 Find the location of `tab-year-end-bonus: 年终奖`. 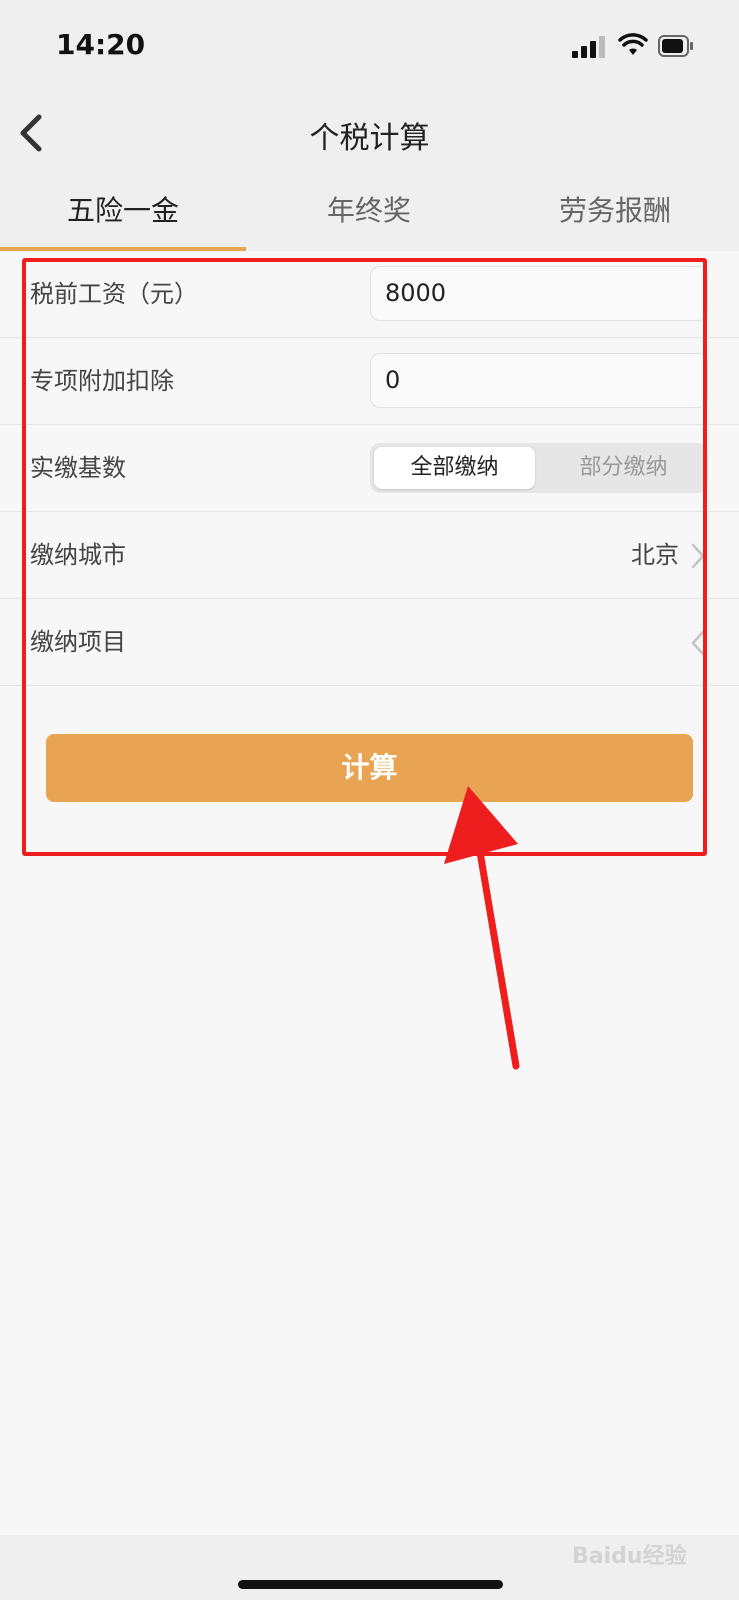

tab-year-end-bonus: 年终奖 is located at coordinates (369, 211).